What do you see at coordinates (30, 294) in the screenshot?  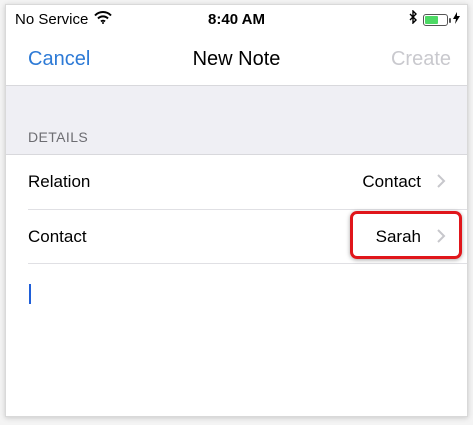 I see `note-text-cursor` at bounding box center [30, 294].